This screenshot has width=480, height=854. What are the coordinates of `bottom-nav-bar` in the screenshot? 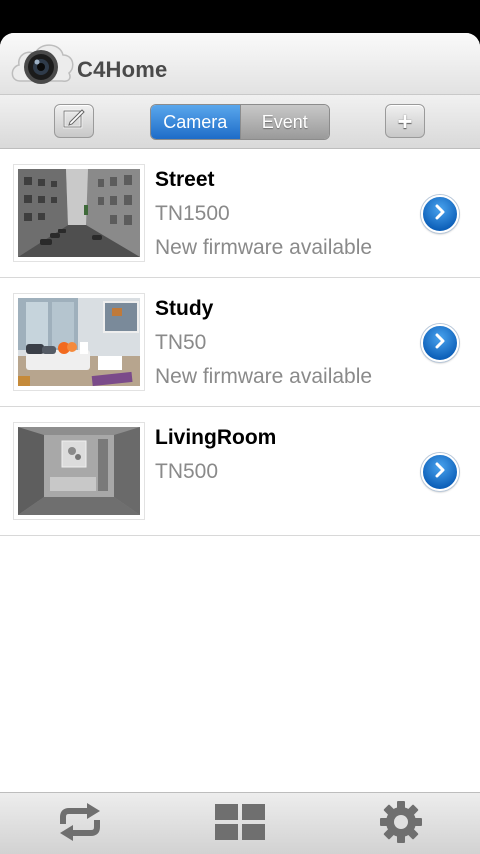 It's located at (240, 823).